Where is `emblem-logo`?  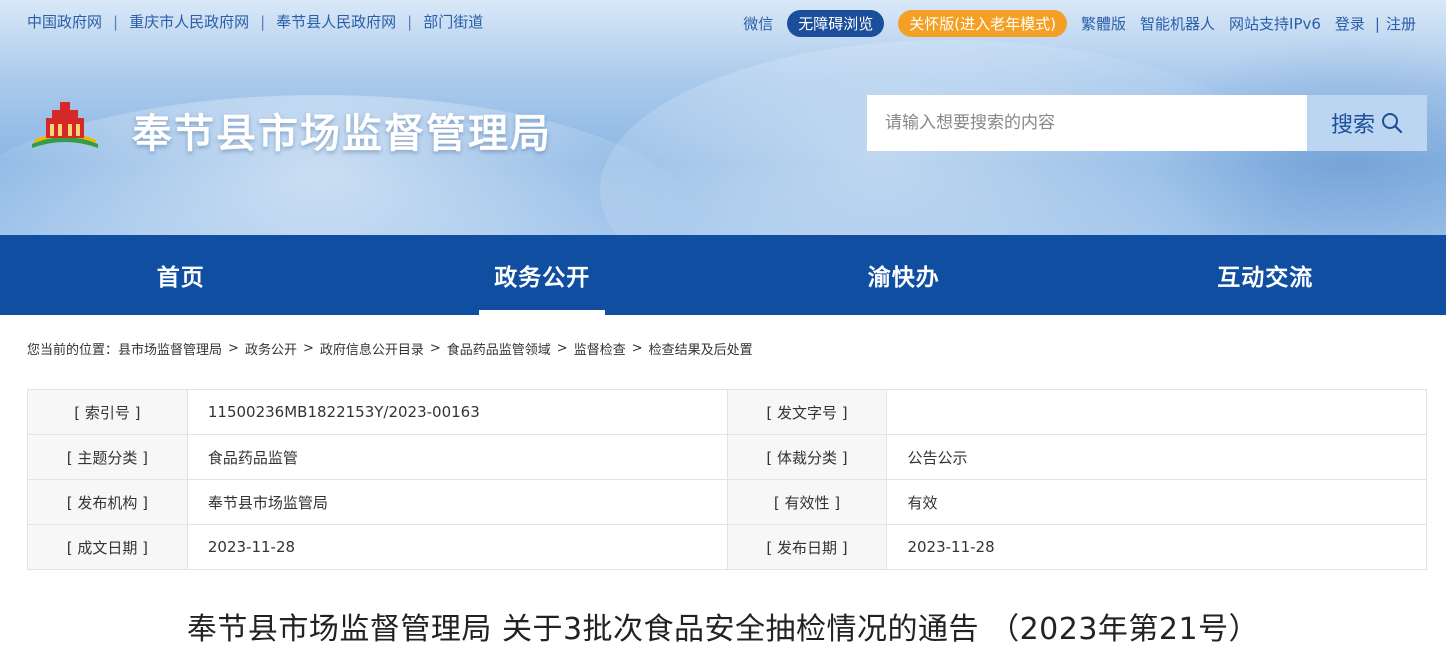 emblem-logo is located at coordinates (65, 125).